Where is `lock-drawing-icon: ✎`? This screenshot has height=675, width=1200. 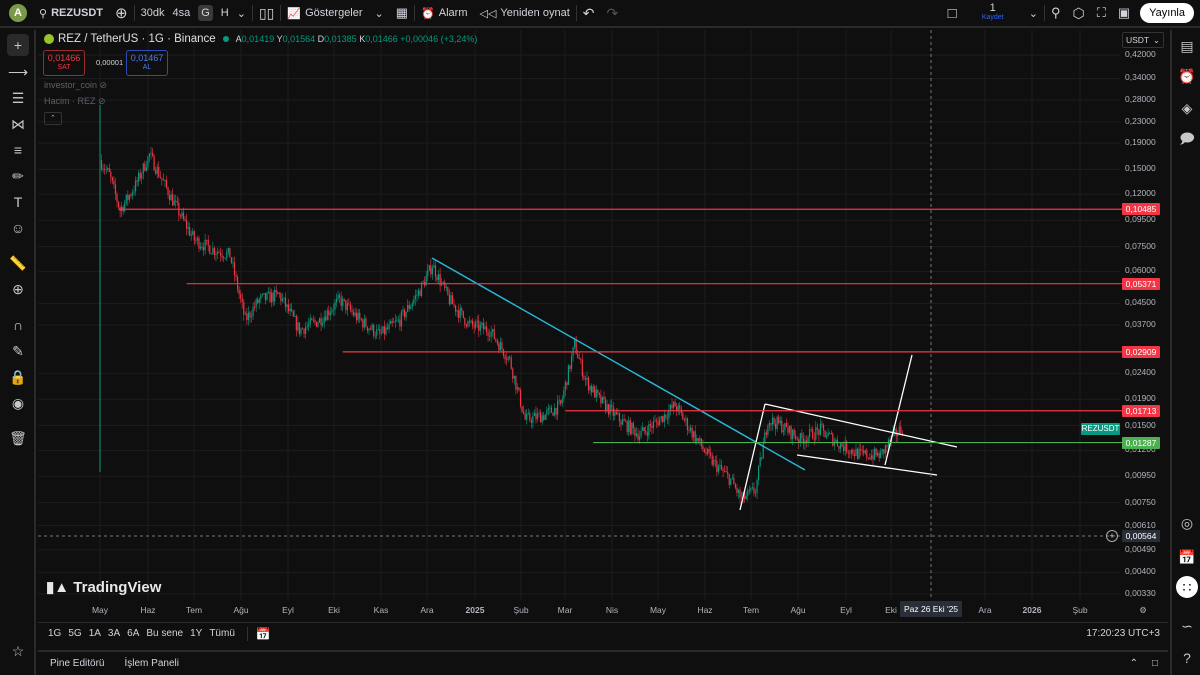 lock-drawing-icon: ✎ is located at coordinates (18, 351).